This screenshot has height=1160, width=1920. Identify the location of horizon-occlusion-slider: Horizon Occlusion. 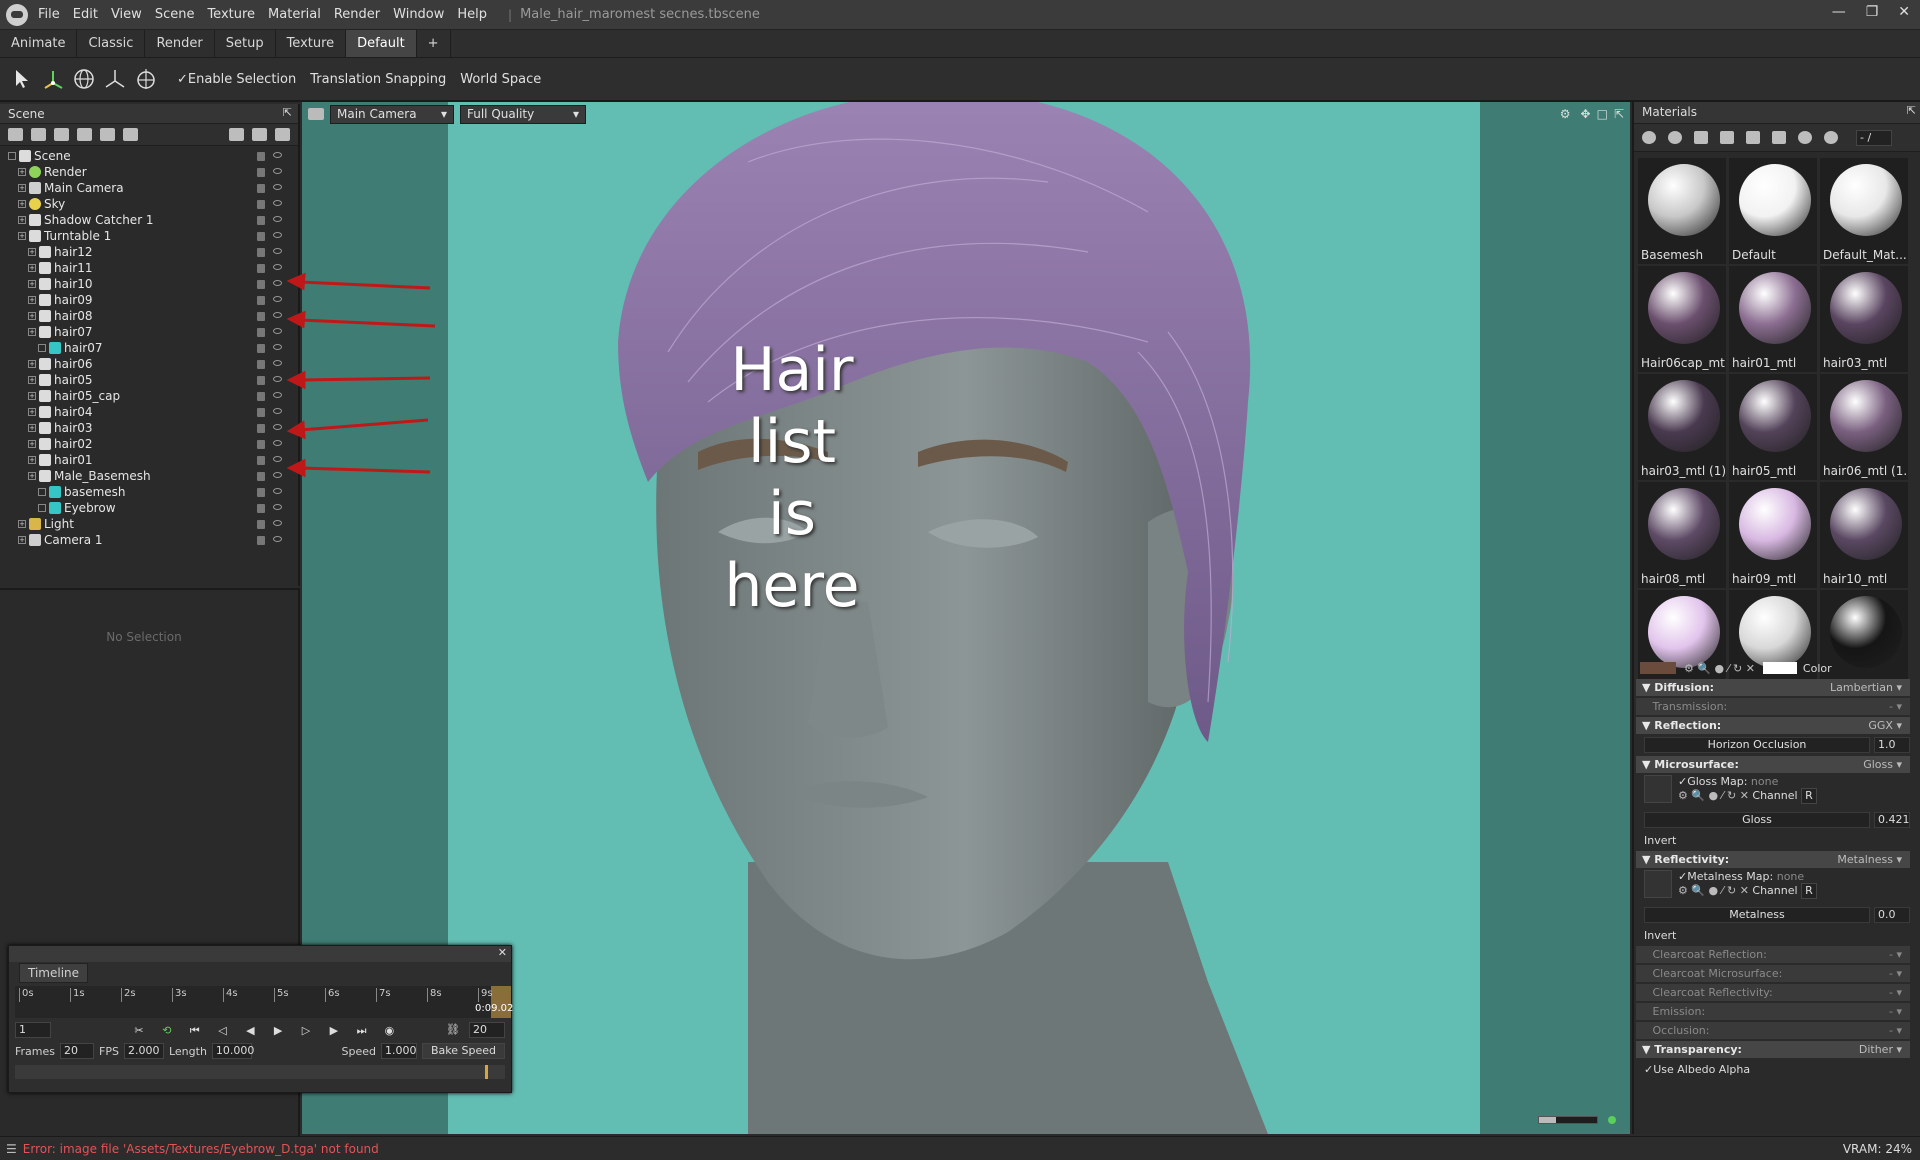
(1757, 745).